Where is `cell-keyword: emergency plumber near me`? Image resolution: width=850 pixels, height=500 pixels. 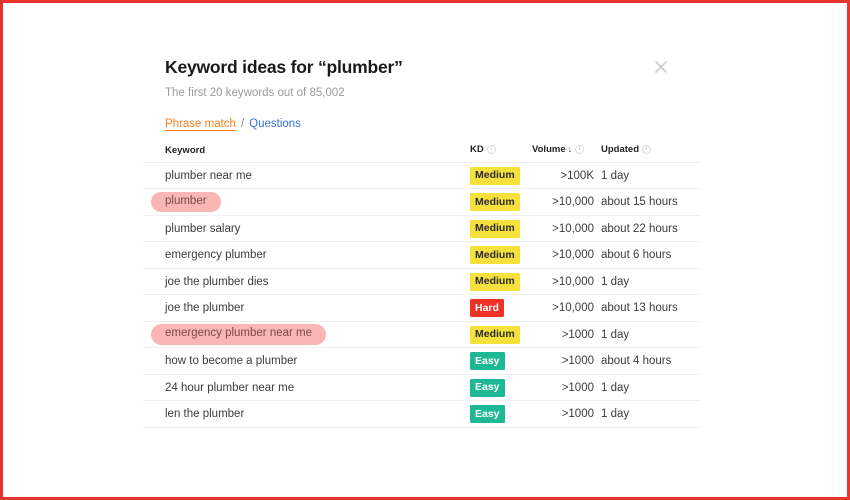
cell-keyword: emergency plumber near me is located at coordinates (306, 335).